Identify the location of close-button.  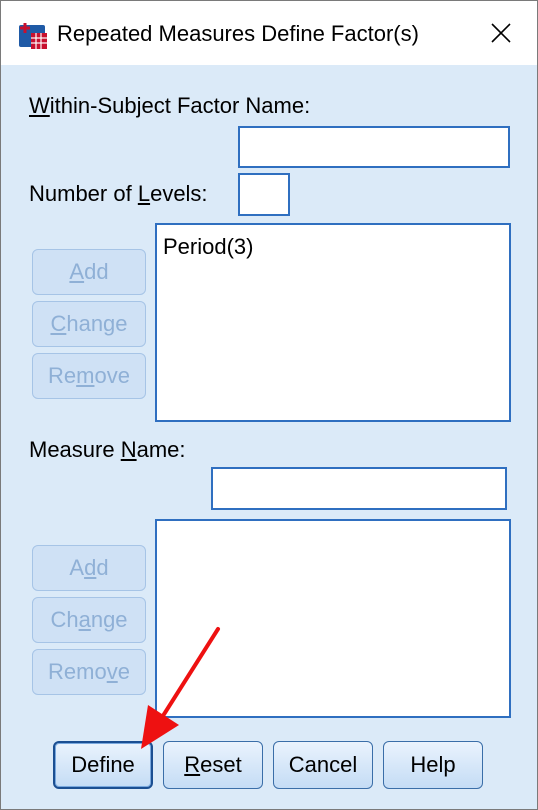
(501, 33).